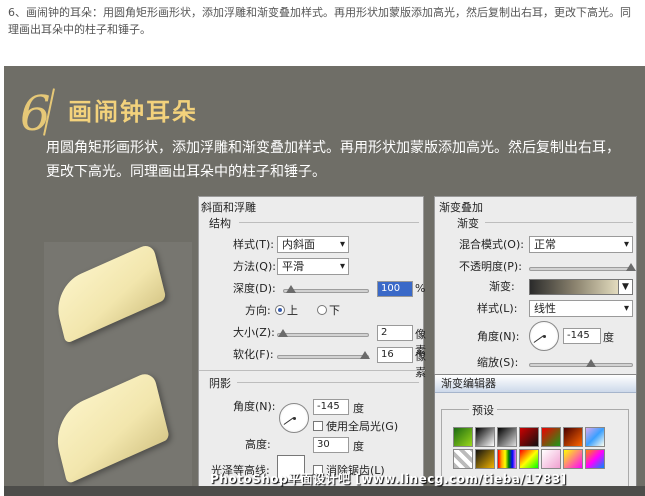 The width and height of the screenshot is (645, 496). I want to click on soften-label: 软化(F):, so click(253, 354).